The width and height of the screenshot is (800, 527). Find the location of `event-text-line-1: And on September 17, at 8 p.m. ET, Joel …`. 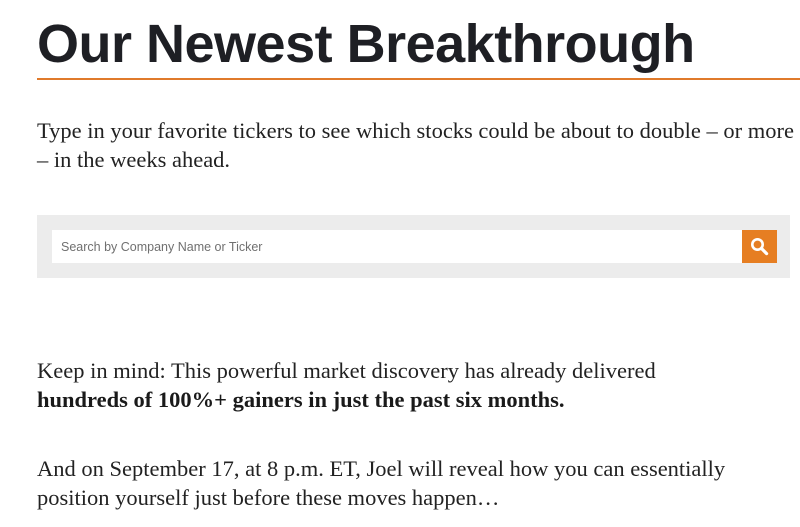

event-text-line-1: And on September 17, at 8 p.m. ET, Joel … is located at coordinates (381, 468).